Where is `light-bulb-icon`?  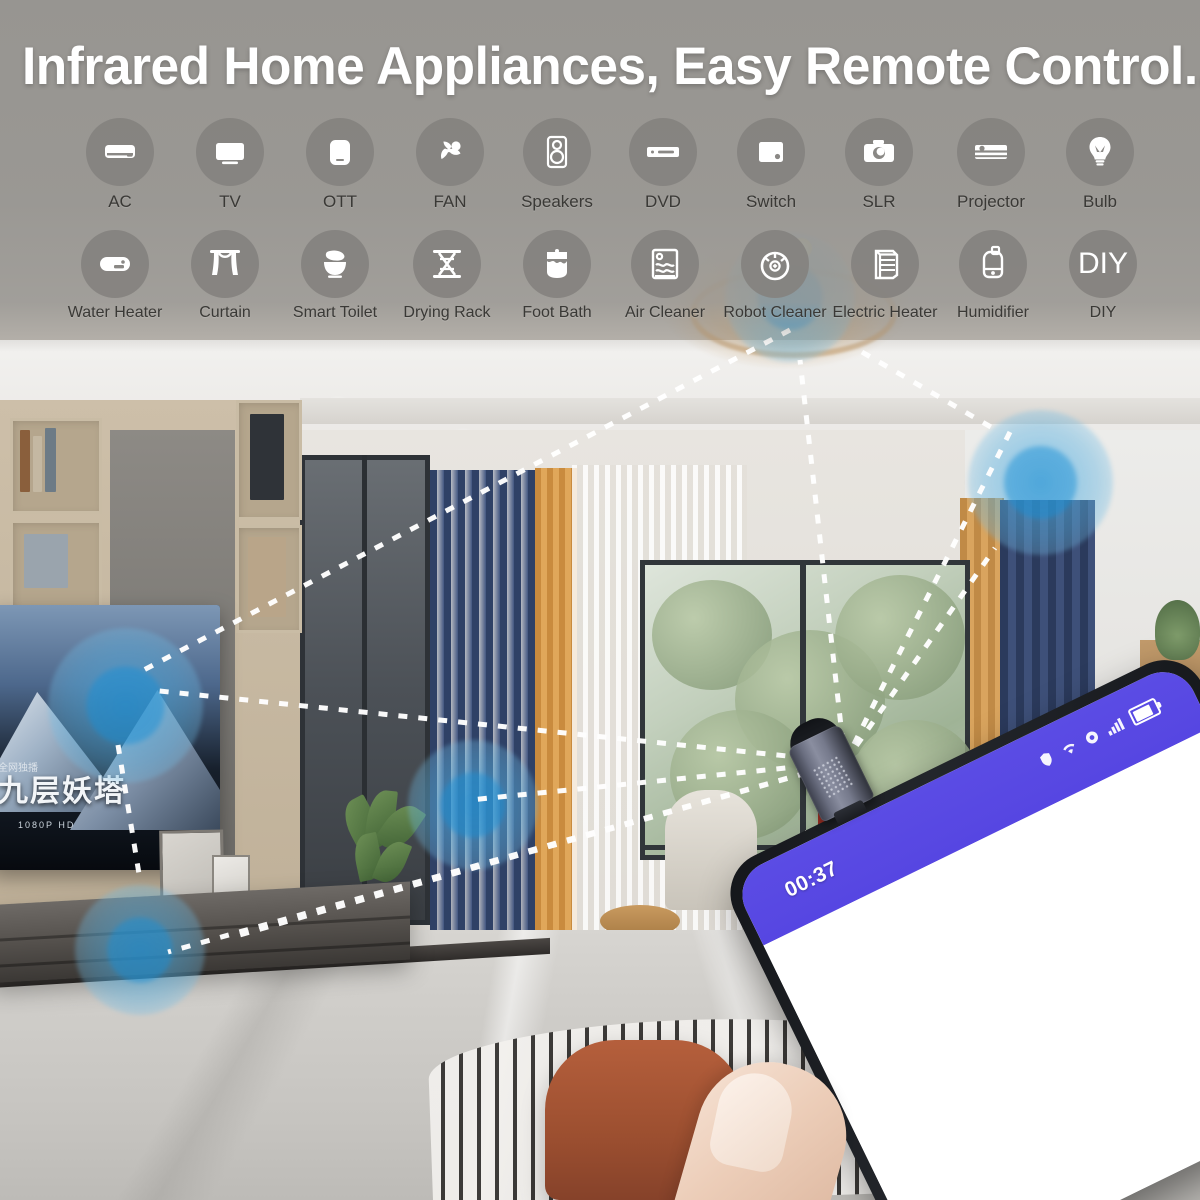 light-bulb-icon is located at coordinates (1100, 152).